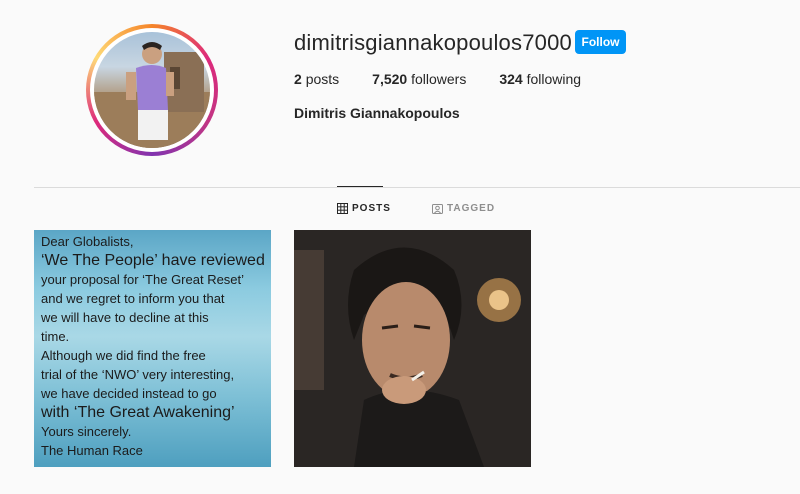  Describe the element at coordinates (437, 209) in the screenshot. I see `tag-icon` at that location.